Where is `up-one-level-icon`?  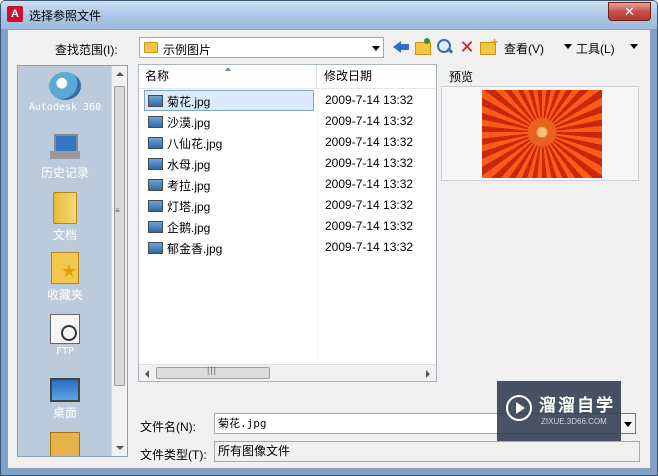 up-one-level-icon is located at coordinates (423, 47).